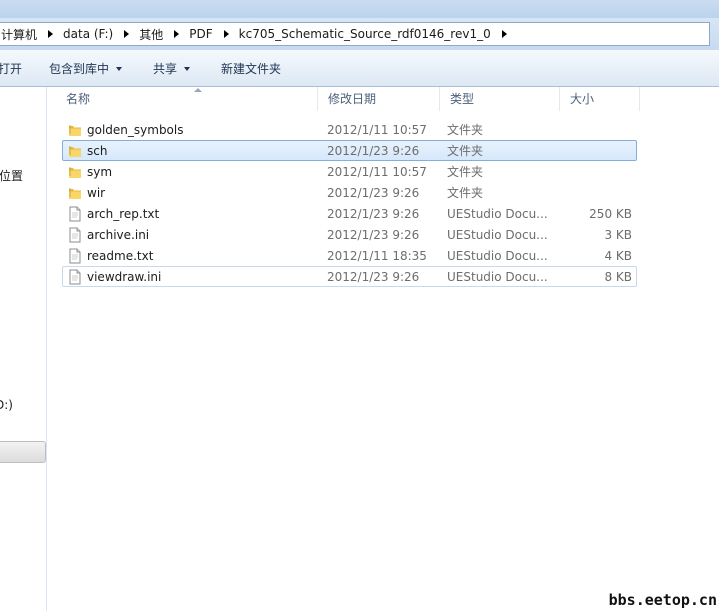  Describe the element at coordinates (88, 34) in the screenshot. I see `crumb-label: data (F:)` at that location.